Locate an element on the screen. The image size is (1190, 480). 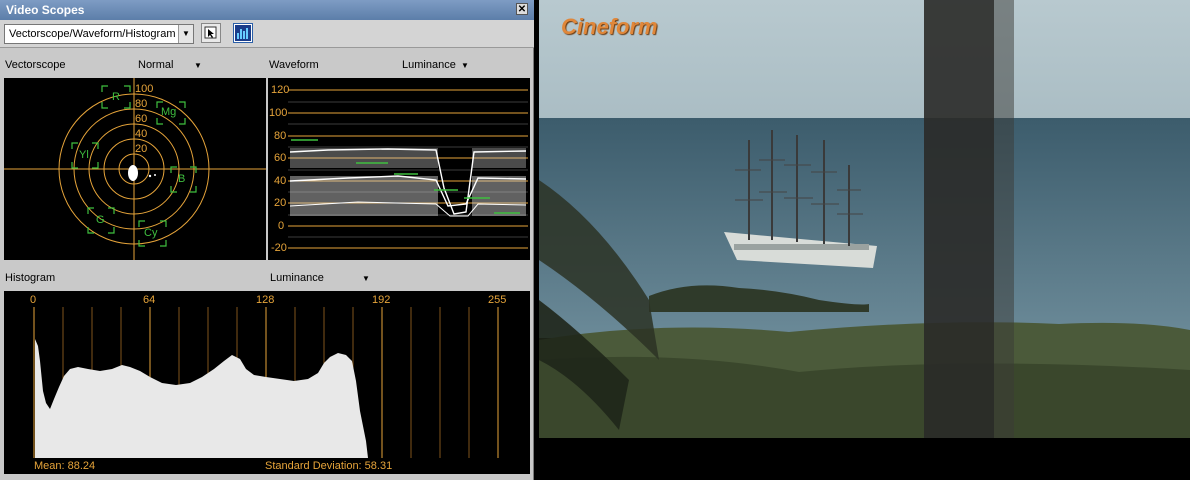
ring-label-80: 80 is located at coordinates (141, 104).